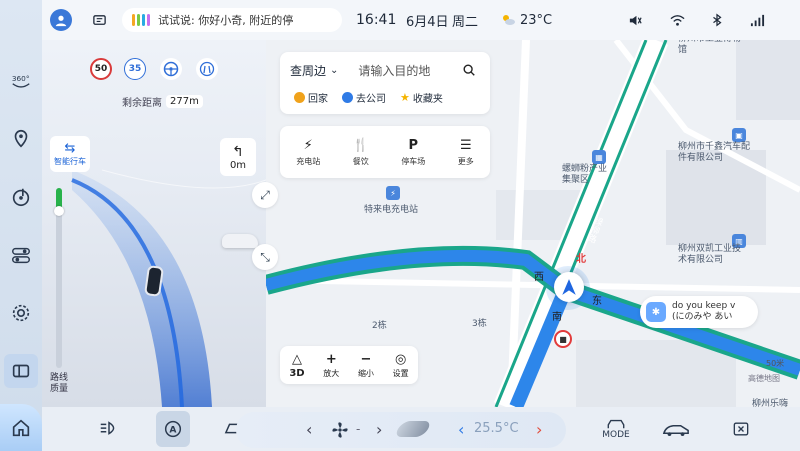 The height and width of the screenshot is (451, 800). Describe the element at coordinates (465, 22) in the screenshot. I see `weekday: 周二` at that location.